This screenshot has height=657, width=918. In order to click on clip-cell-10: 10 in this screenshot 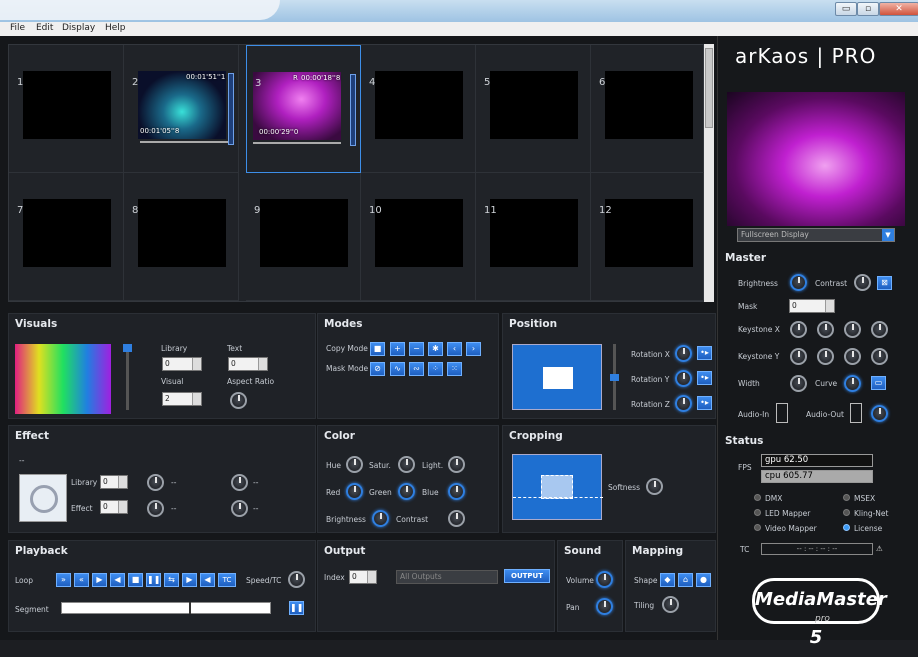, I will do `click(418, 237)`.